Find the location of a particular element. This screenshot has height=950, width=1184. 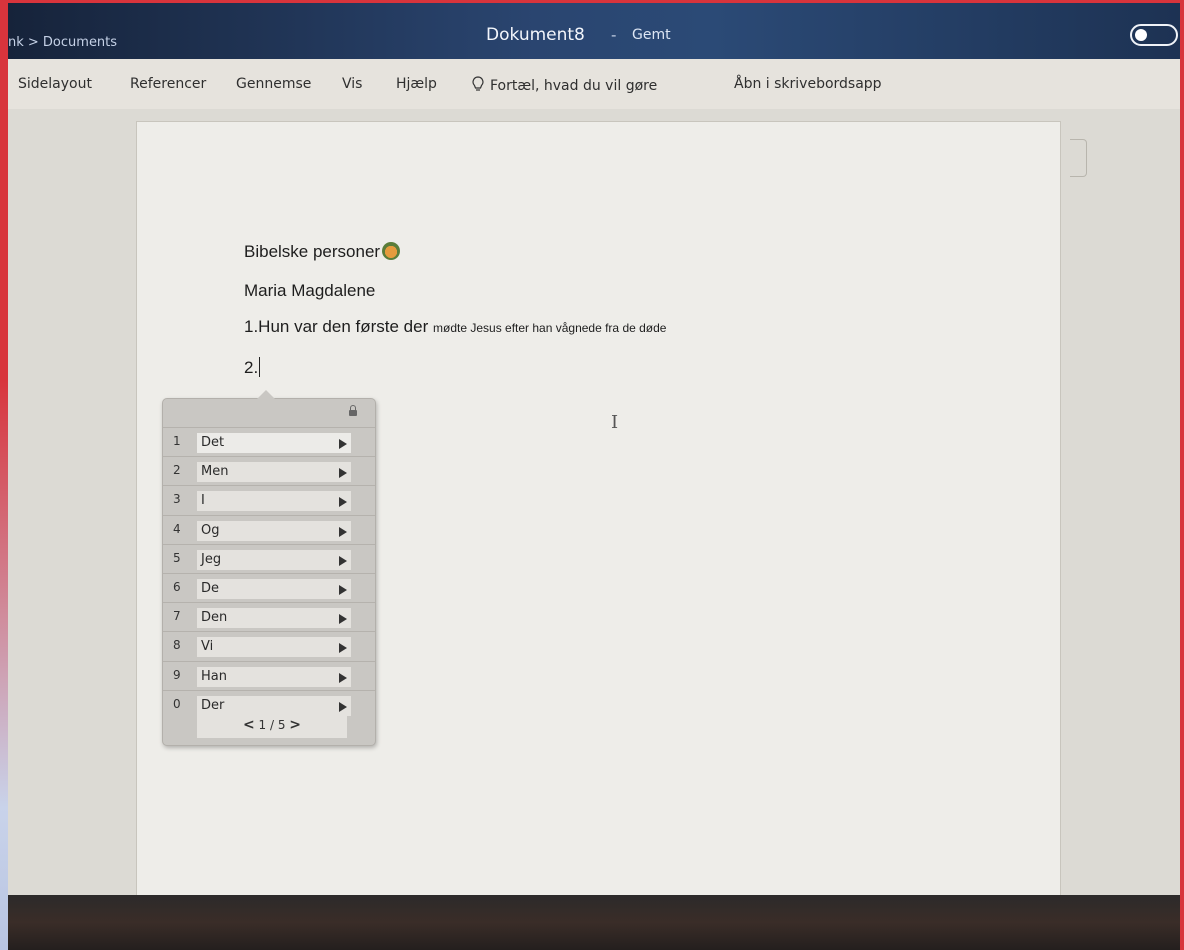

toggle-knob is located at coordinates (1141, 35).